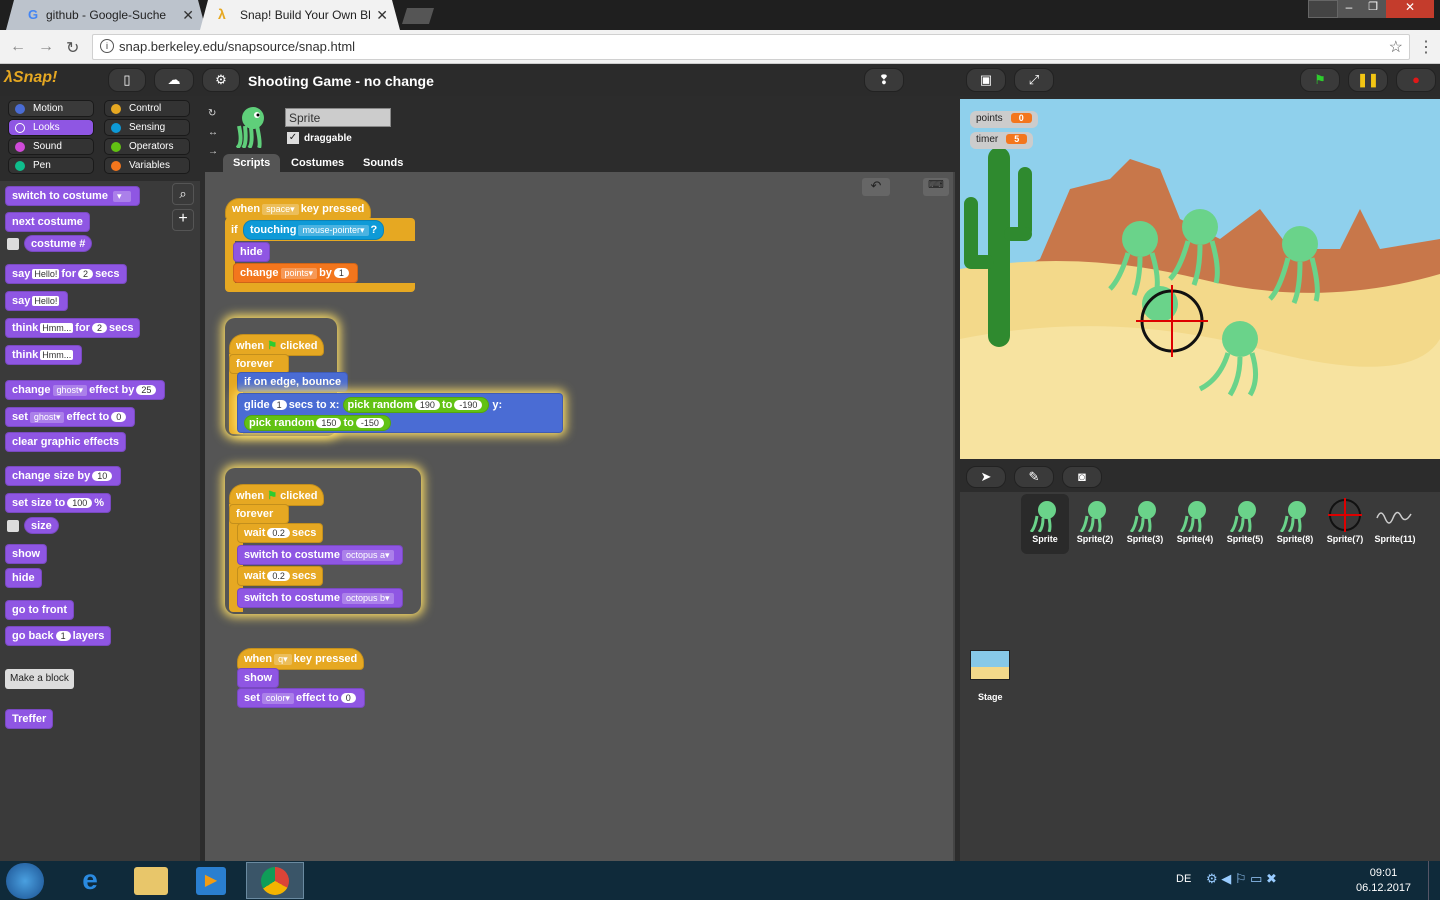 The image size is (1440, 900). I want to click on media-player-icon: ▶, so click(211, 881).